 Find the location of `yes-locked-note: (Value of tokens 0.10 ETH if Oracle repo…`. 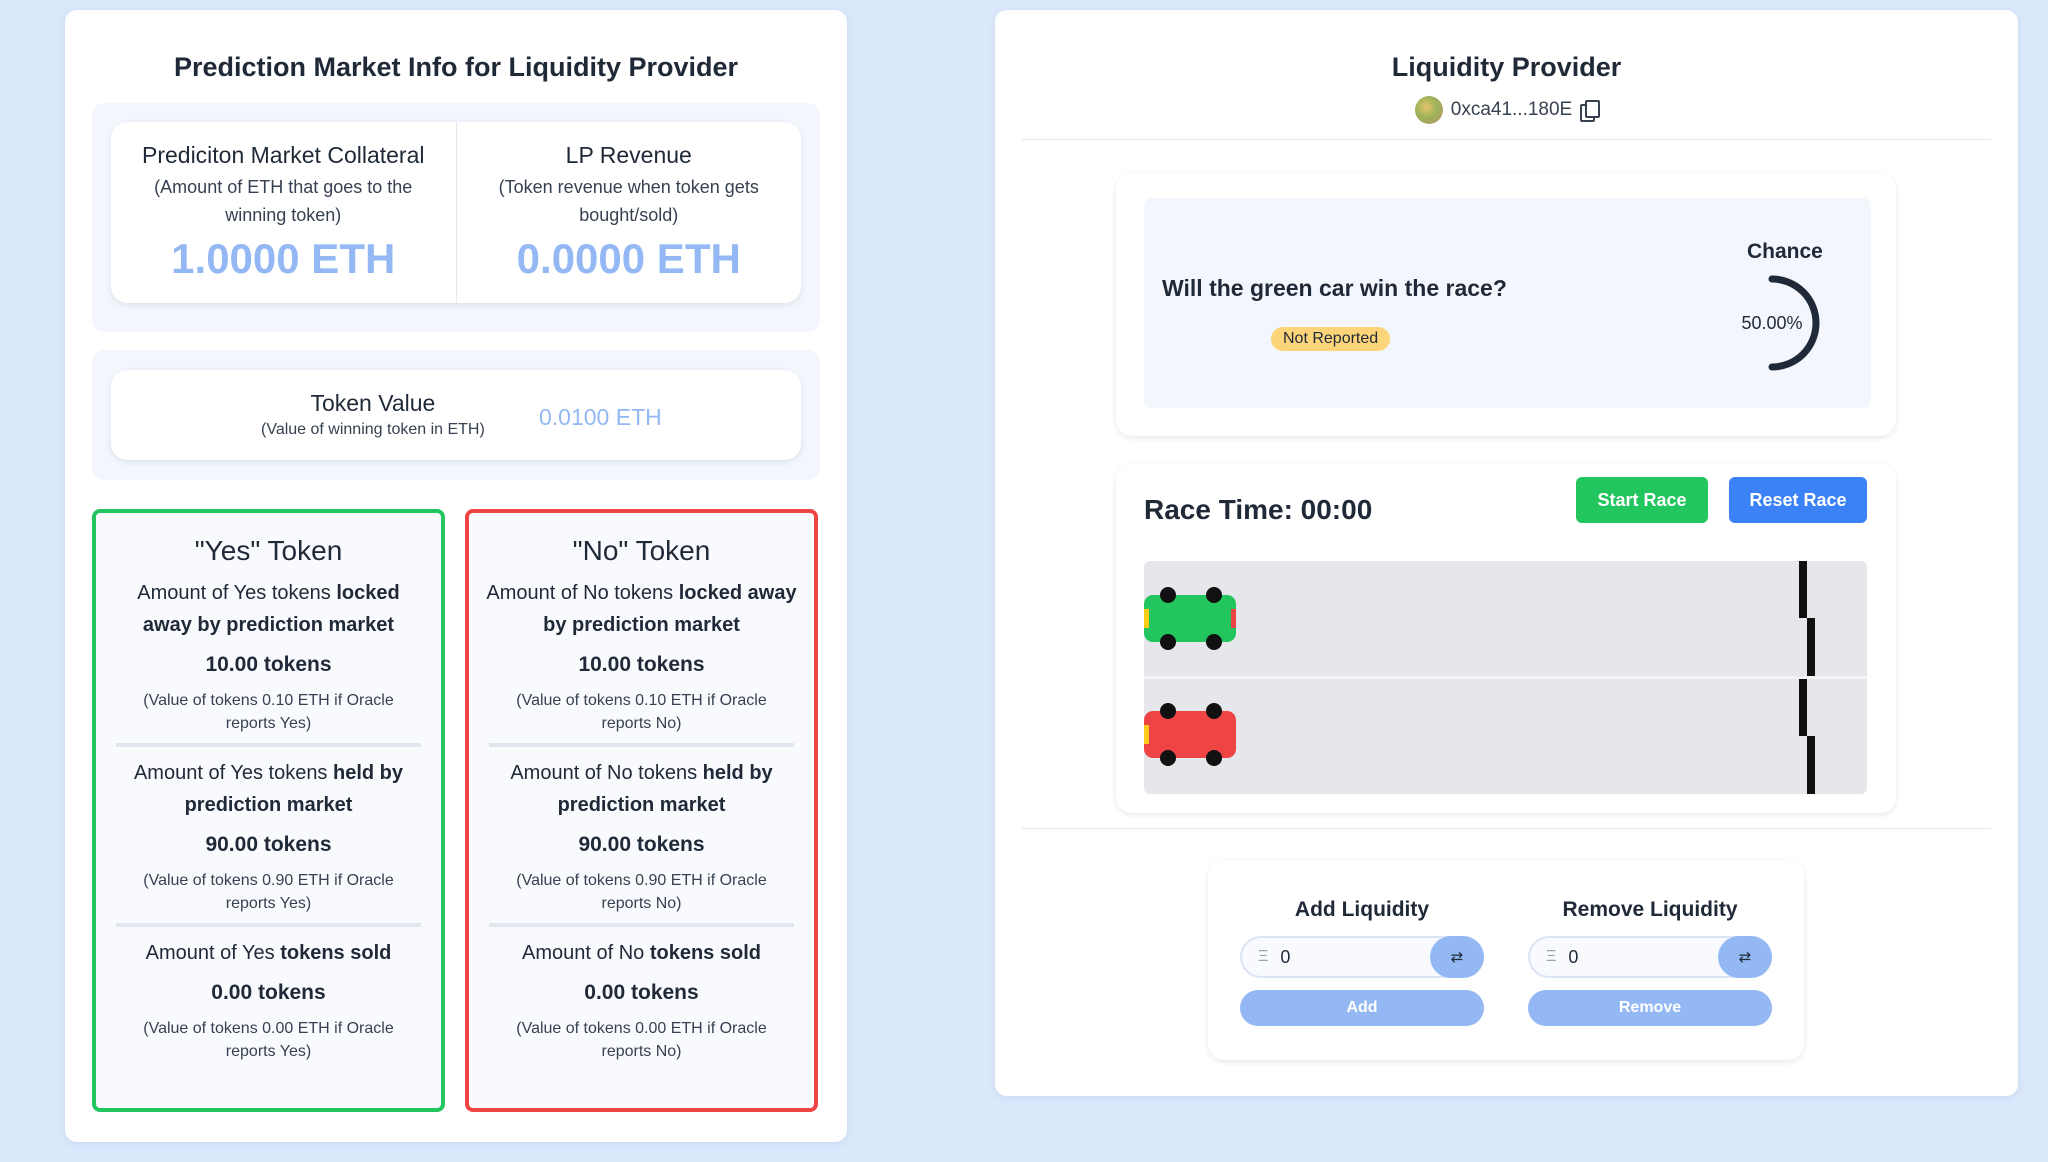

yes-locked-note: (Value of tokens 0.10 ETH if Oracle repo… is located at coordinates (268, 712).